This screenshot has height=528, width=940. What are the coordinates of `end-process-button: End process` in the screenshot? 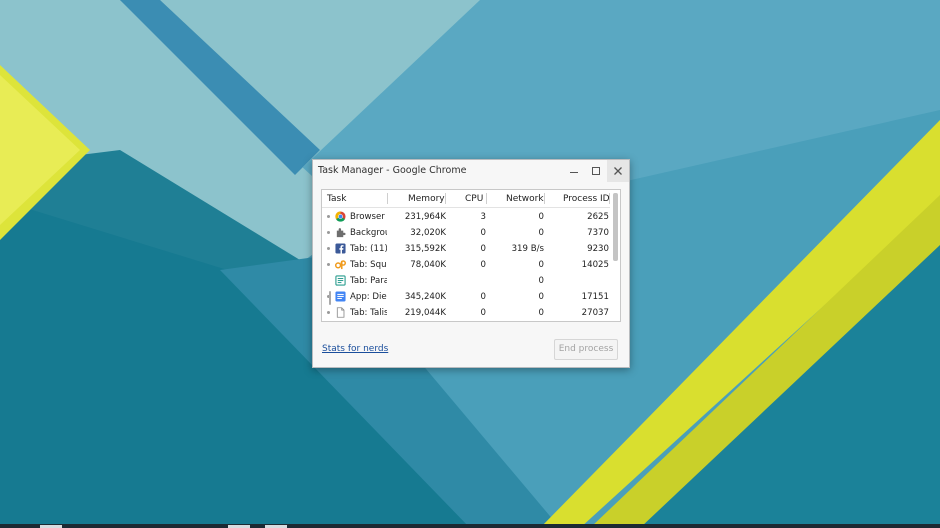 It's located at (586, 349).